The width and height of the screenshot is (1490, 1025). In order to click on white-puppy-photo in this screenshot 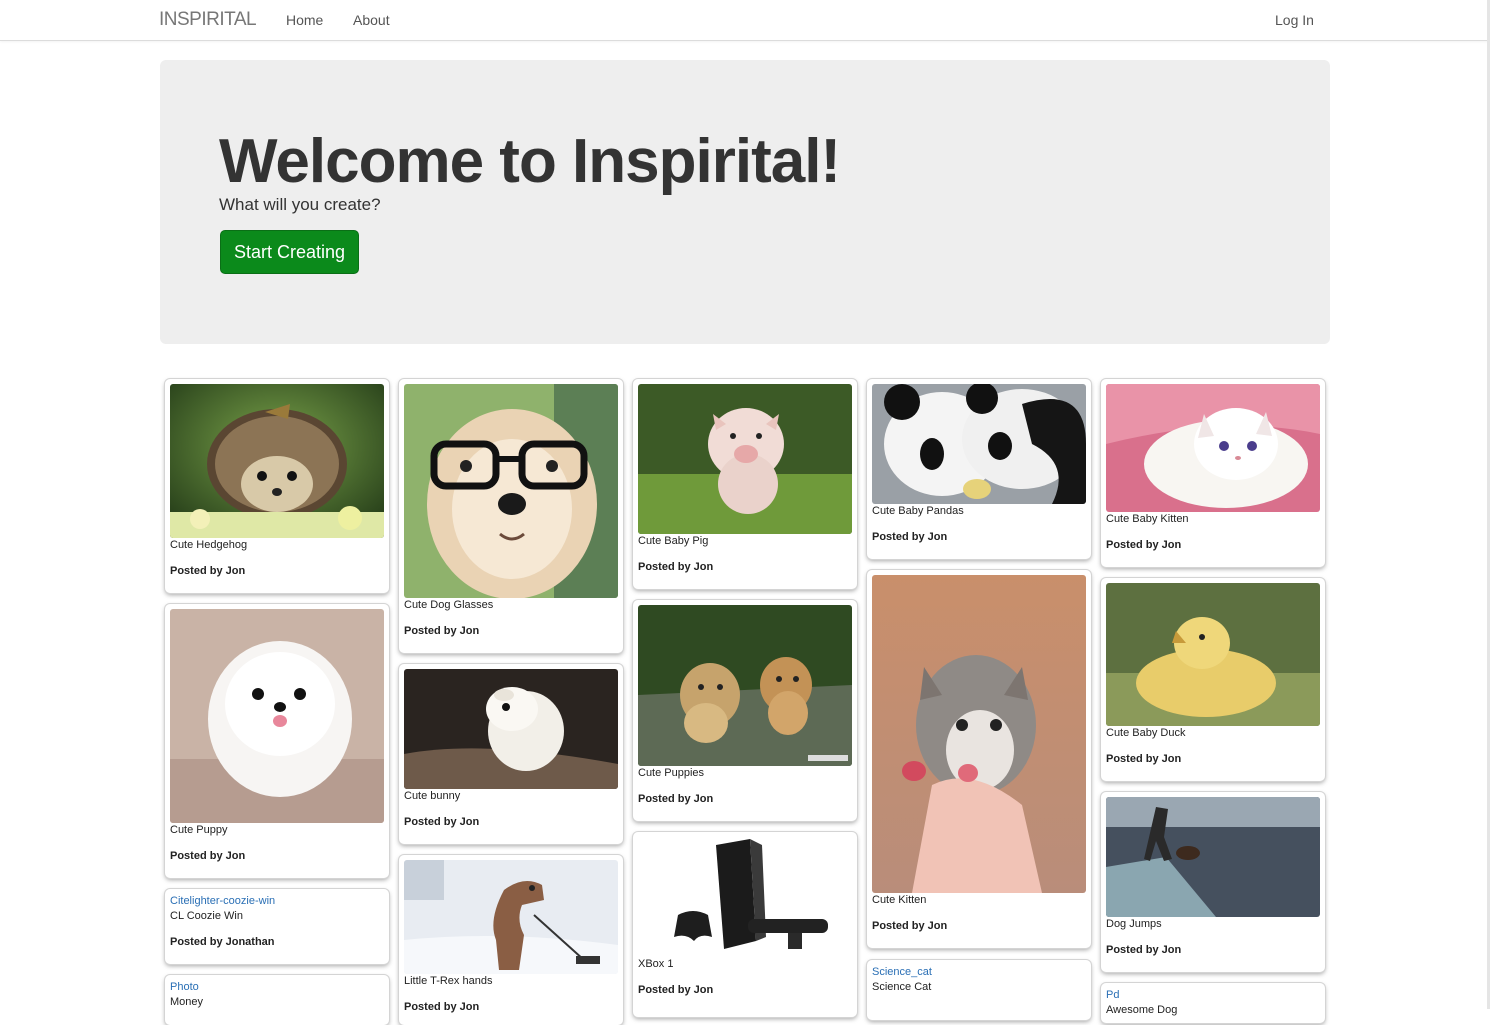, I will do `click(277, 716)`.